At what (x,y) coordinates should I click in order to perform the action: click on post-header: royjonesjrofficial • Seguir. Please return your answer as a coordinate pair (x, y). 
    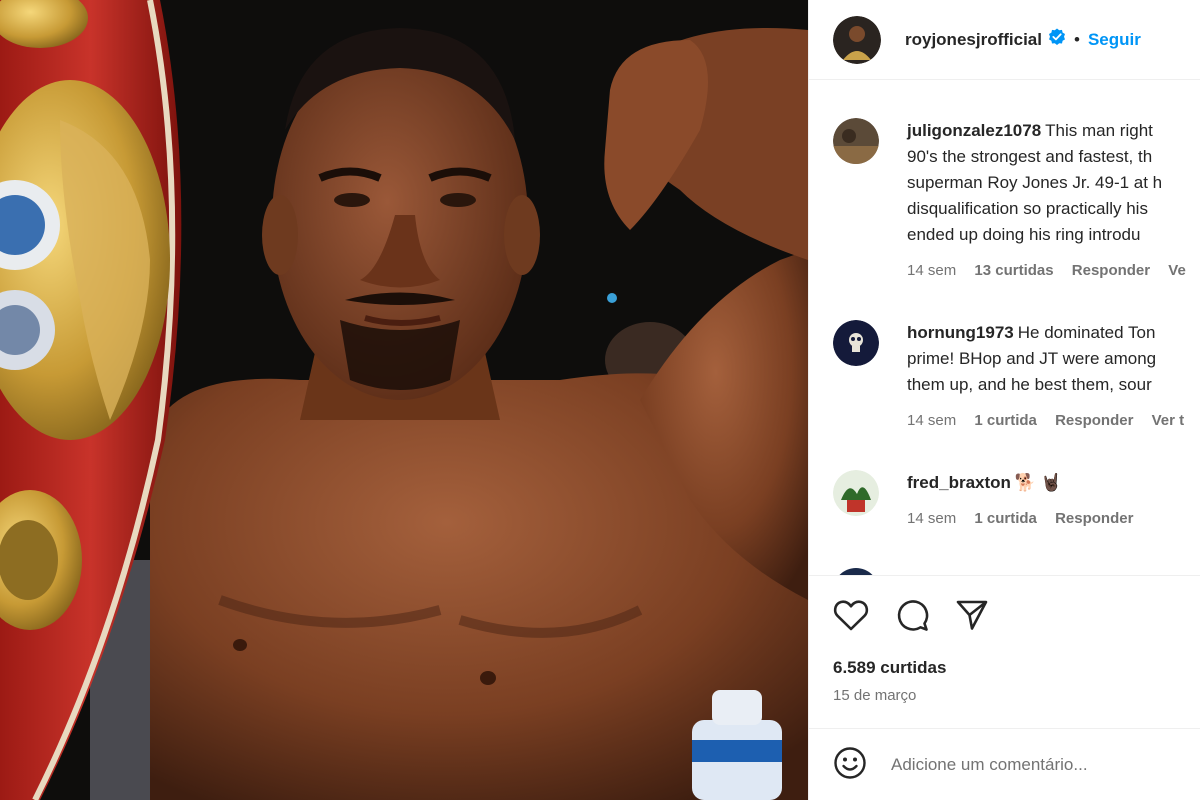
    Looking at the image, I should click on (1004, 40).